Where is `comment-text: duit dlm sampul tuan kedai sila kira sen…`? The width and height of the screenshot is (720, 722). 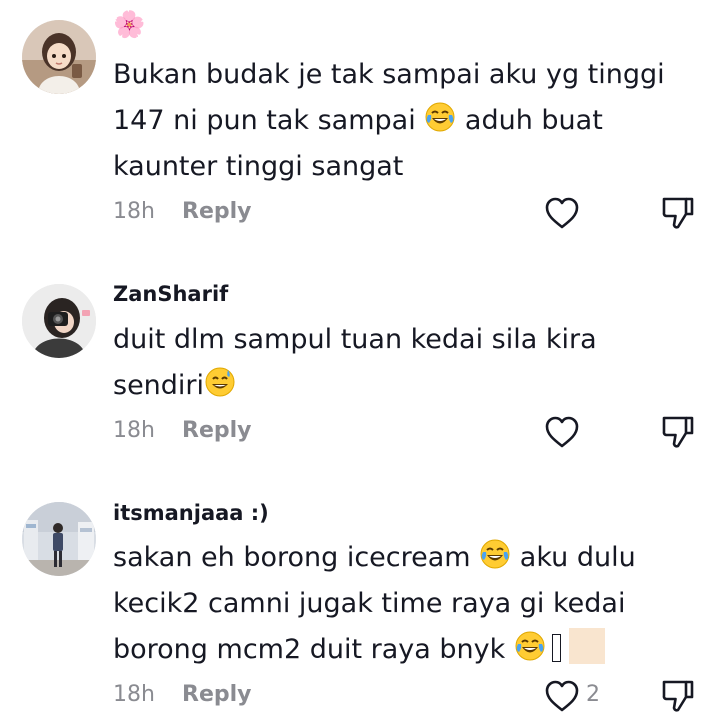
comment-text: duit dlm sampul tuan kedai sila kira sen… is located at coordinates (403, 363).